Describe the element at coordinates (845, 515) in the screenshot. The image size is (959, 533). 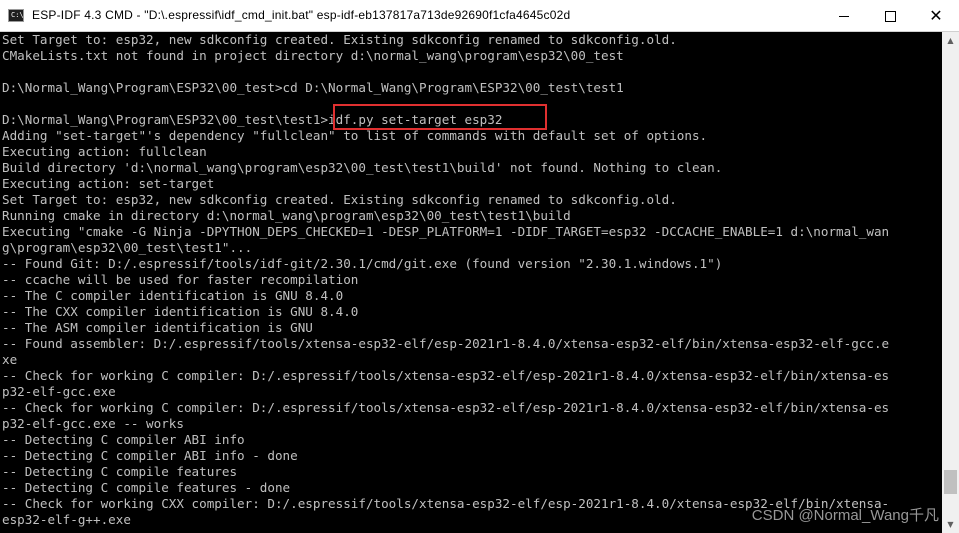
I see `csdn-watermark: CSDN @Normal_Wang千凡` at that location.